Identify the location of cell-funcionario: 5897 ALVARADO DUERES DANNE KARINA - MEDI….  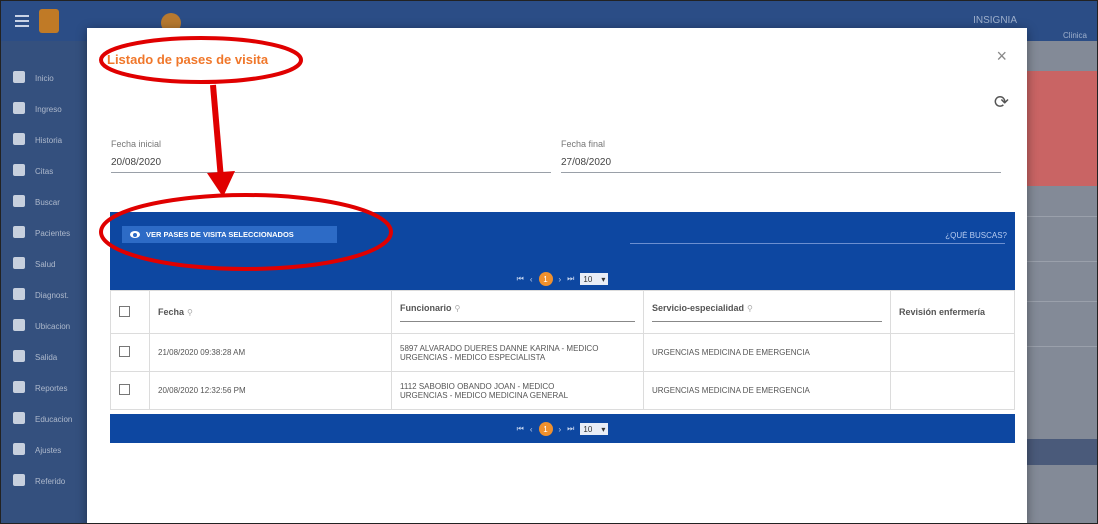
(517, 352).